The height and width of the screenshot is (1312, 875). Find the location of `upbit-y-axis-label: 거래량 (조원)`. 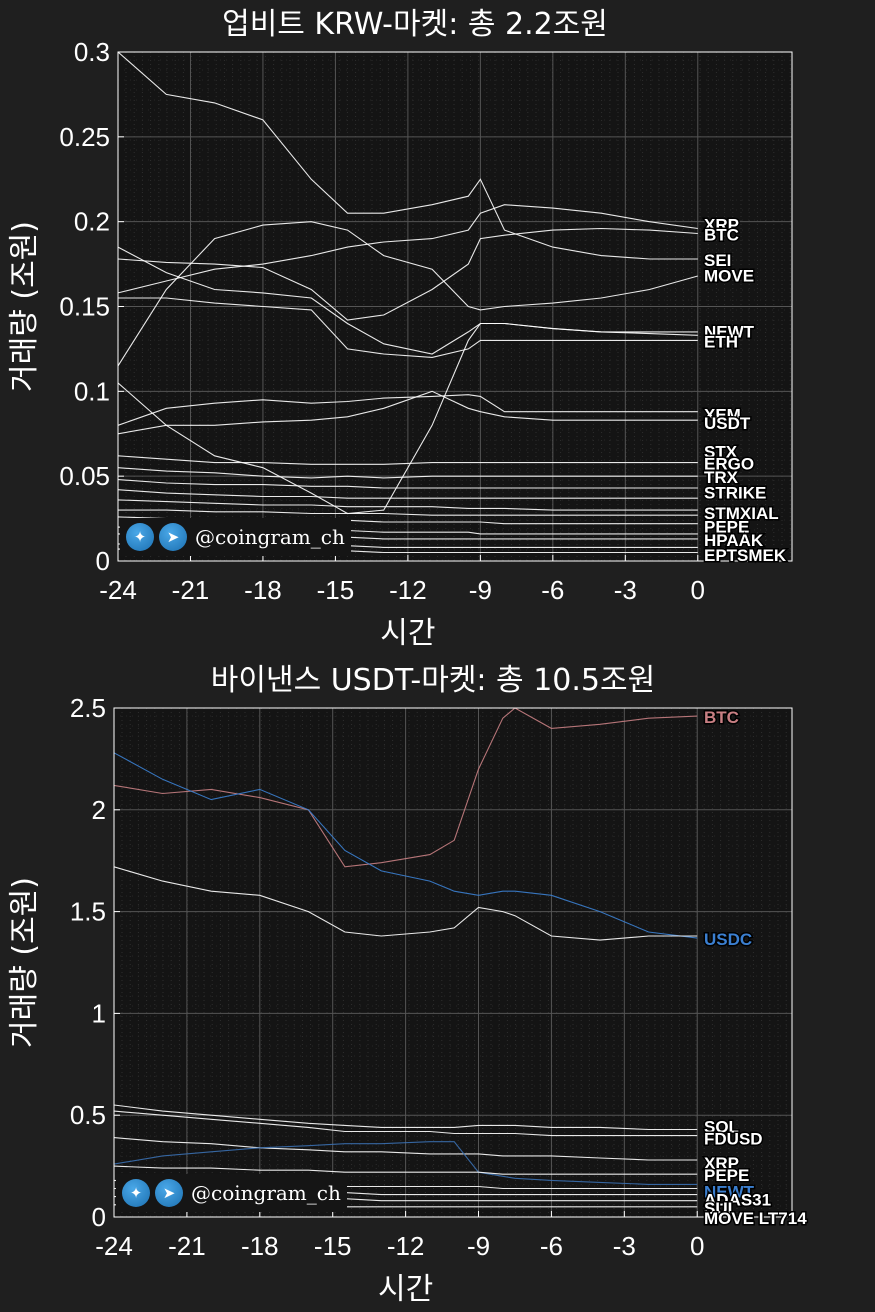

upbit-y-axis-label: 거래량 (조원) is located at coordinates (24, 306).